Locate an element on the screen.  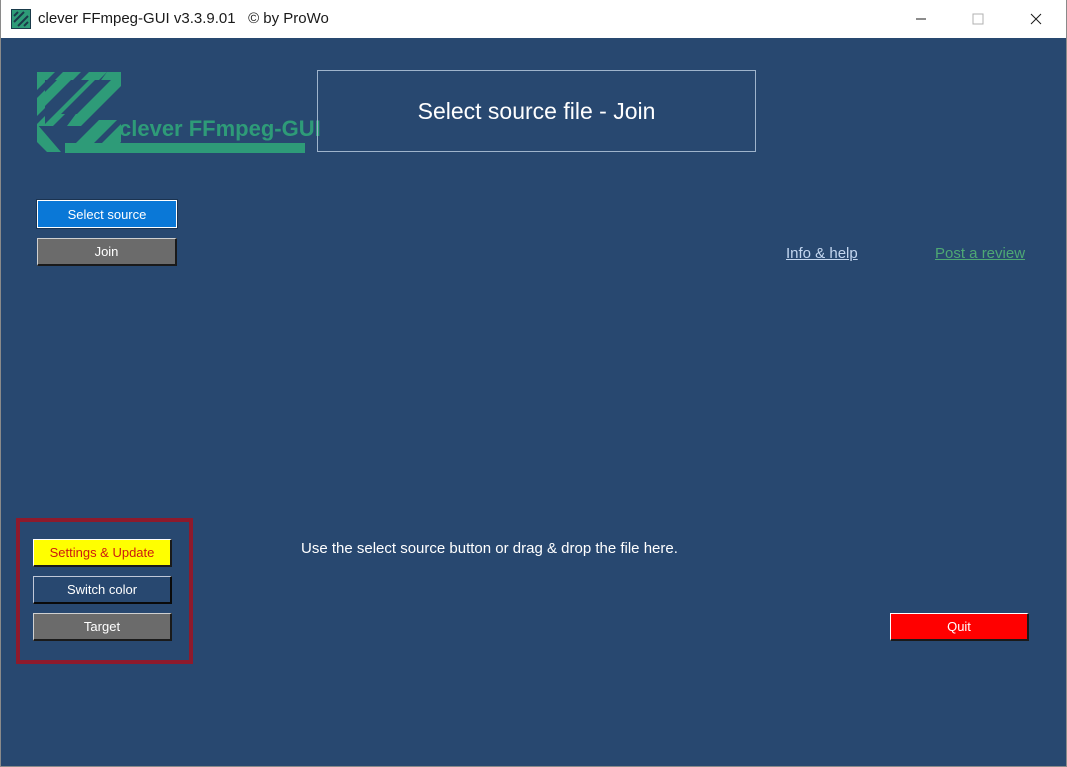
join-button: Join is located at coordinates (107, 252).